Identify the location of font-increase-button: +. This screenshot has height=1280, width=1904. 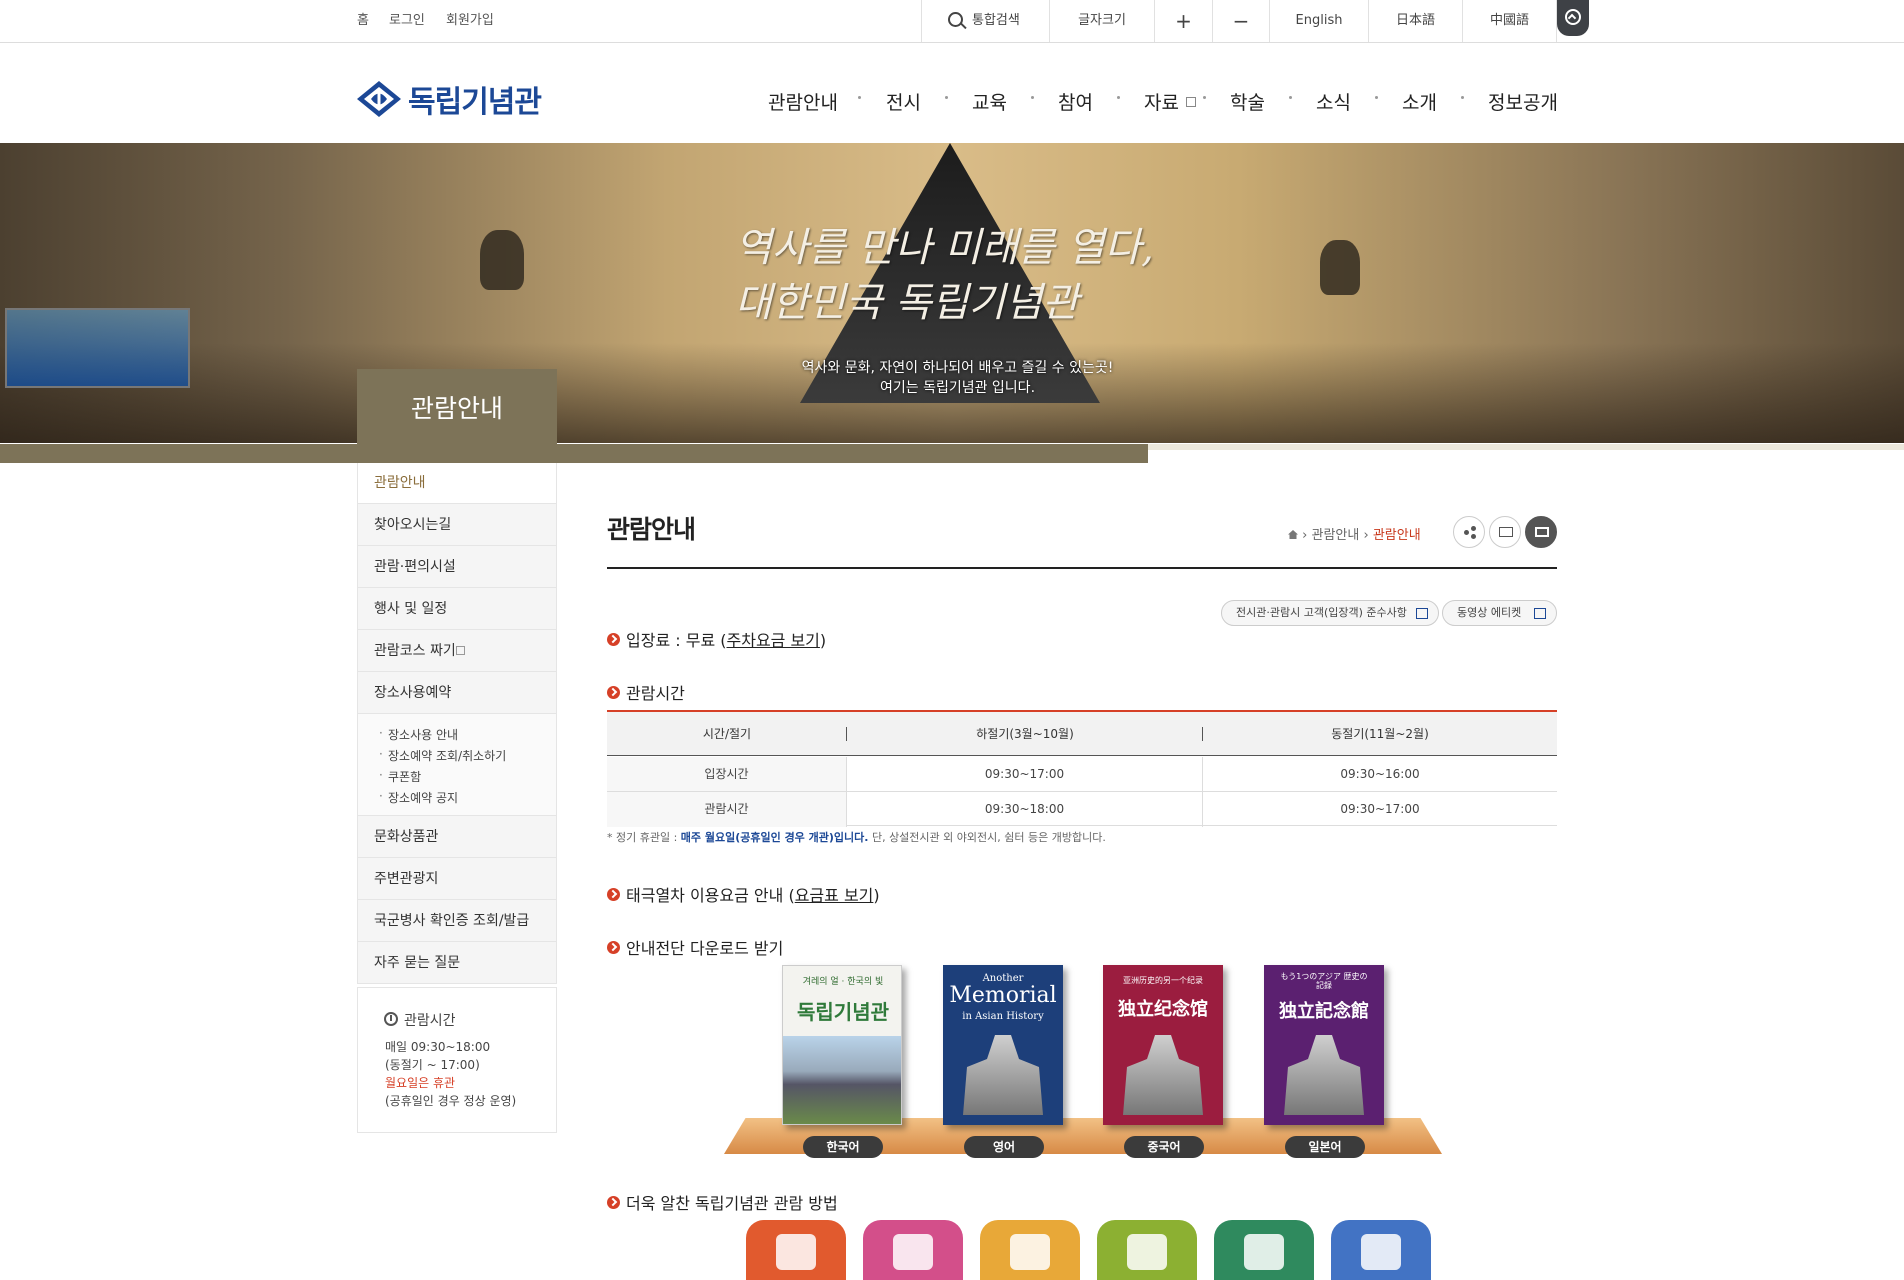
(1183, 21).